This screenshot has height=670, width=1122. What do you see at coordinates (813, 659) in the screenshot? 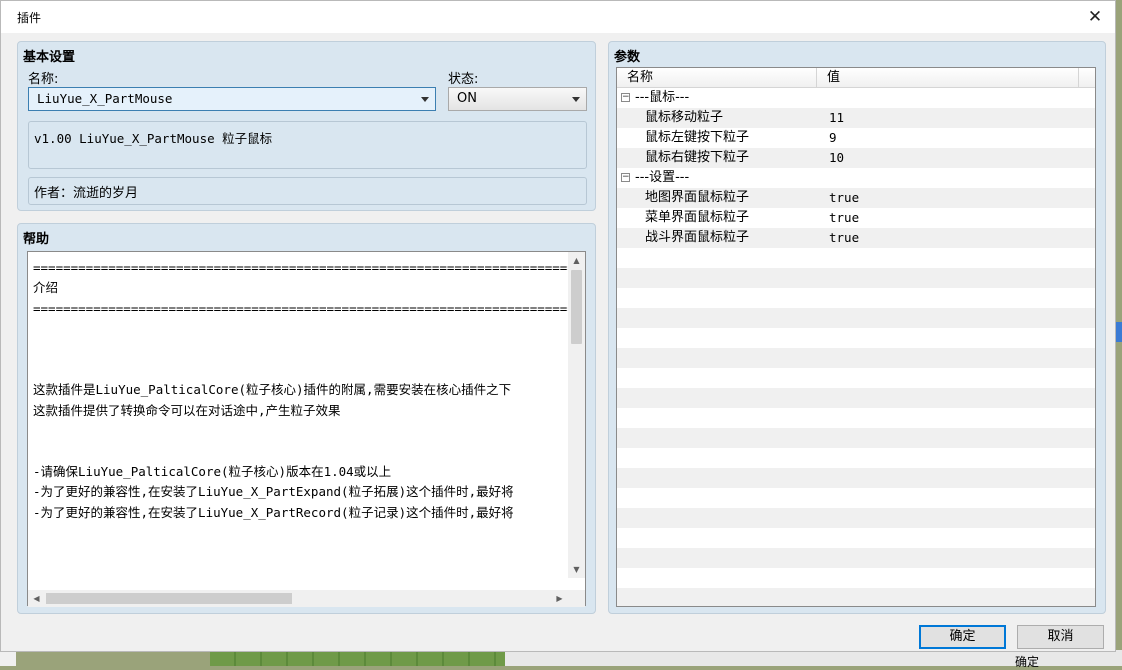
I see `background-toolbar: 确定` at bounding box center [813, 659].